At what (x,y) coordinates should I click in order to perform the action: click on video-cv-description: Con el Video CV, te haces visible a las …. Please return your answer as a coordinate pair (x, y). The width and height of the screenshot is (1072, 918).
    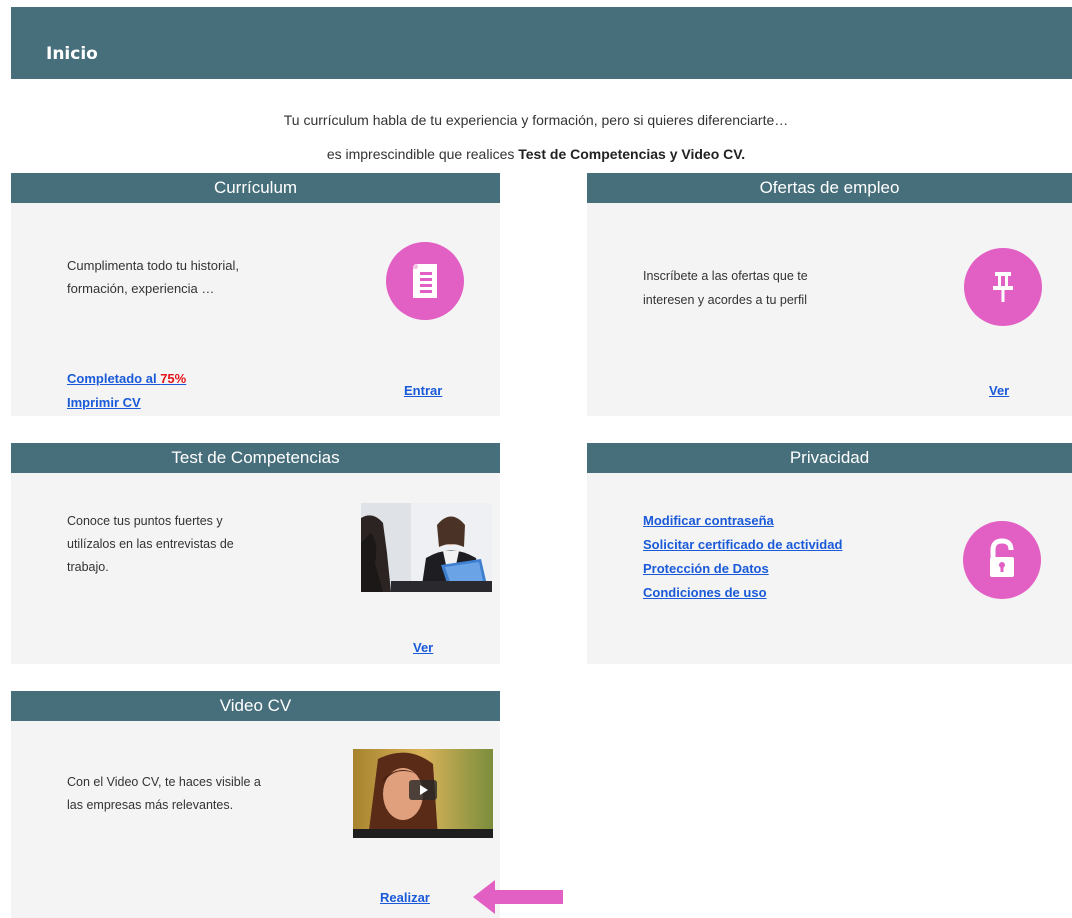
    Looking at the image, I should click on (164, 794).